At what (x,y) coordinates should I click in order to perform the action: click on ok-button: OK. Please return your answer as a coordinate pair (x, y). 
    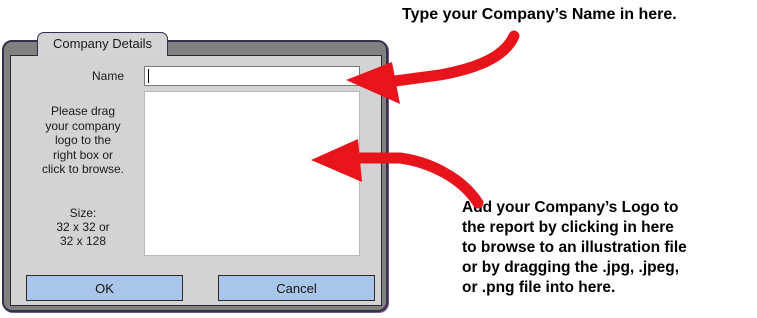
    Looking at the image, I should click on (104, 288).